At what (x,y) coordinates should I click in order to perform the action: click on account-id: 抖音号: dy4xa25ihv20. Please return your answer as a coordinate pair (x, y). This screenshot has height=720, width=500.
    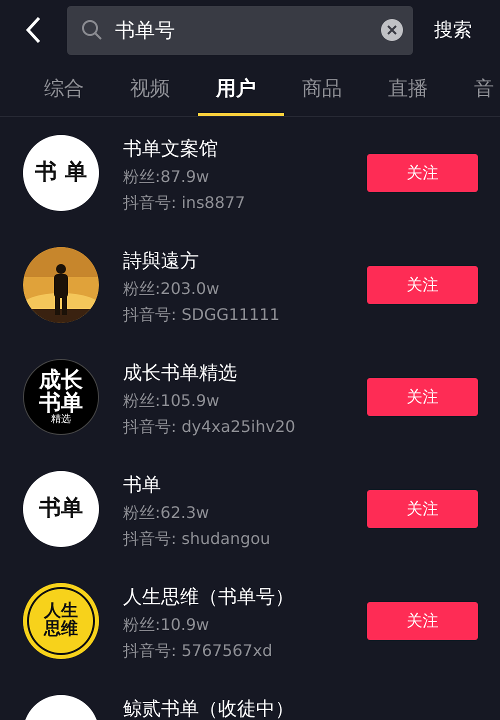
    Looking at the image, I should click on (209, 427).